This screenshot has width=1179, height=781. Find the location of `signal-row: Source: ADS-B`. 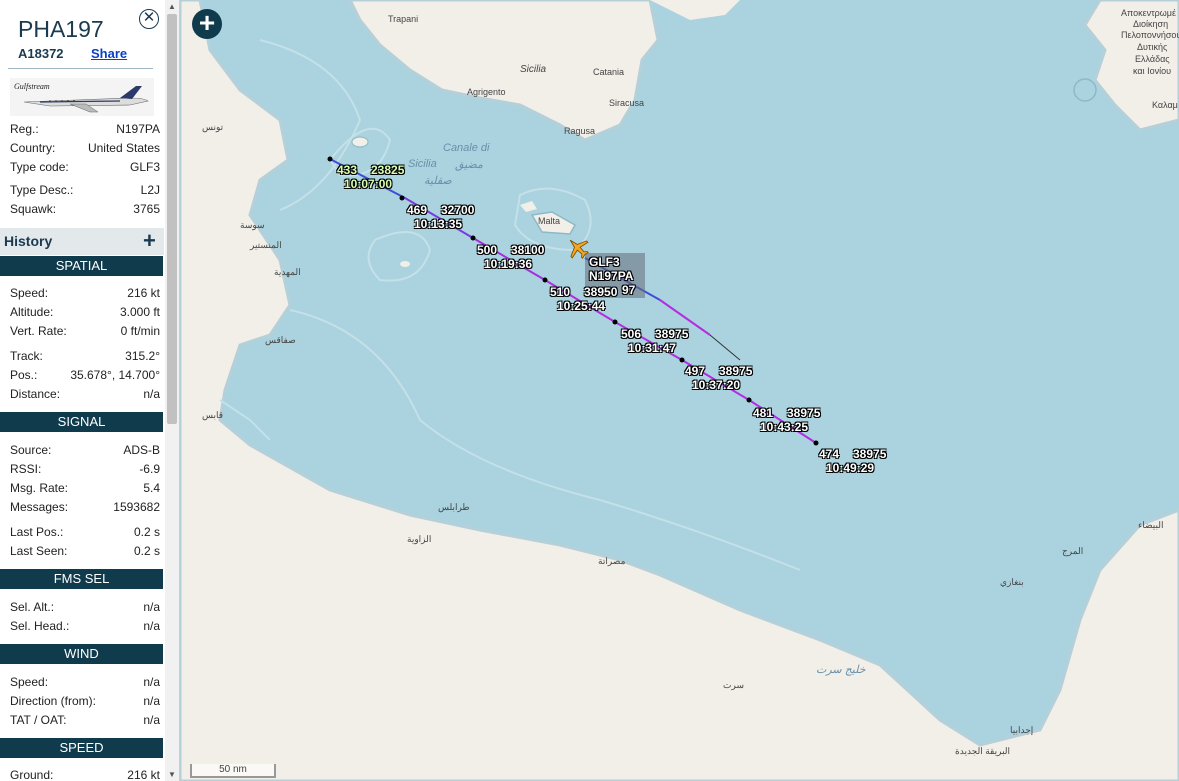

signal-row: Source: ADS-B is located at coordinates (85, 450).